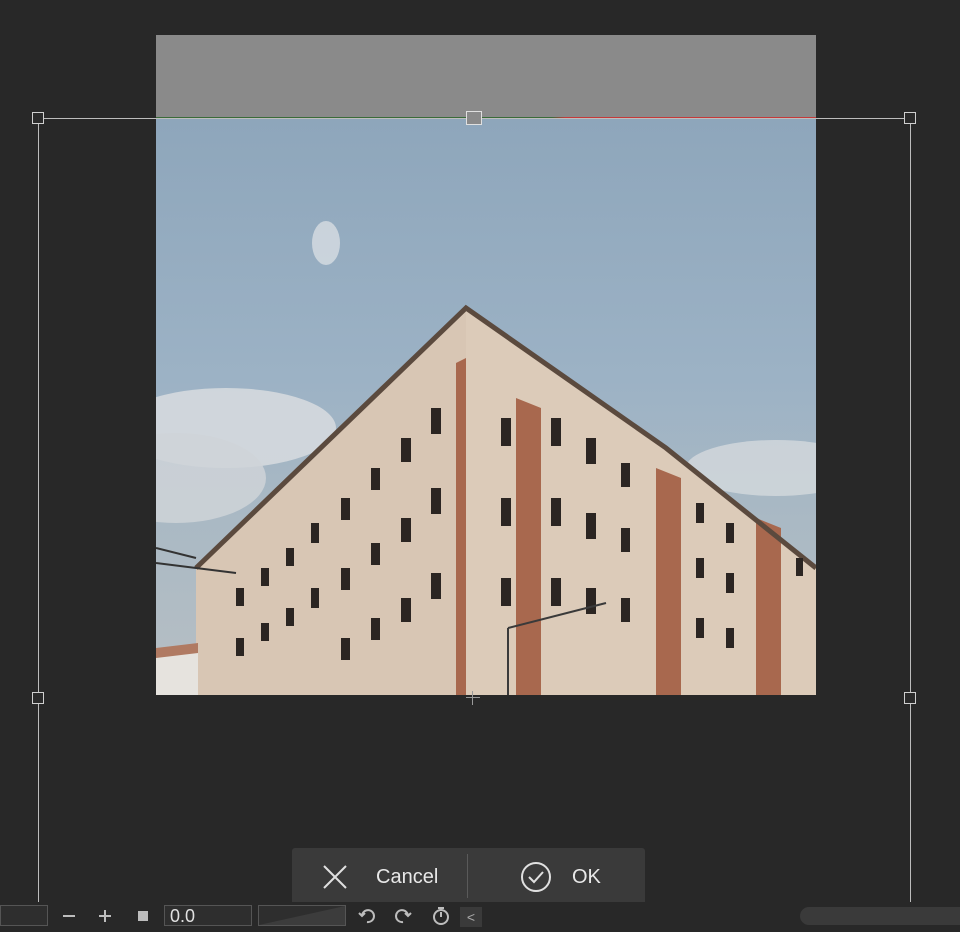 The height and width of the screenshot is (932, 960). What do you see at coordinates (367, 916) in the screenshot?
I see `undo-icon` at bounding box center [367, 916].